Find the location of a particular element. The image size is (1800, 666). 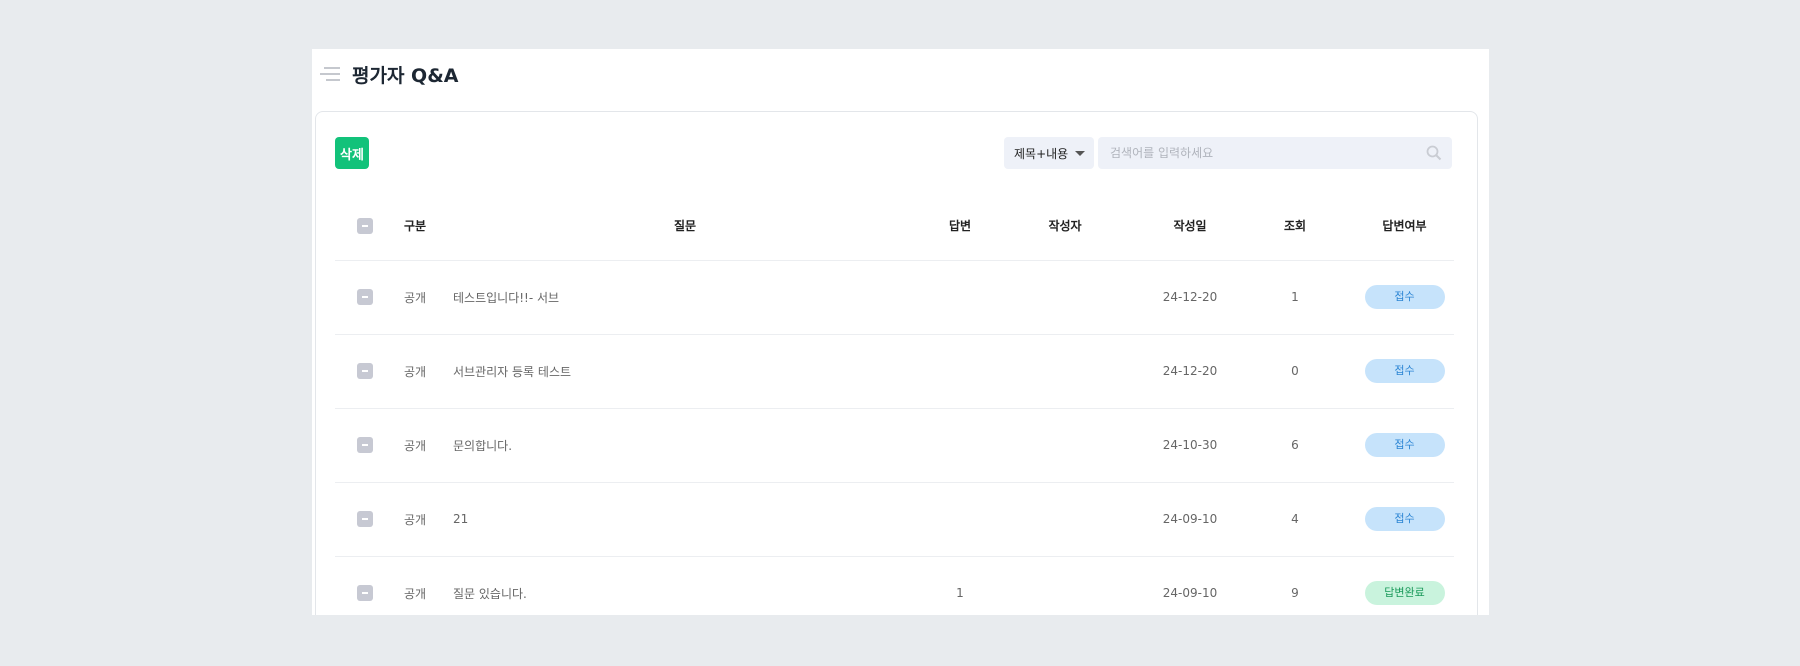

row-views: 9 is located at coordinates (1295, 585).